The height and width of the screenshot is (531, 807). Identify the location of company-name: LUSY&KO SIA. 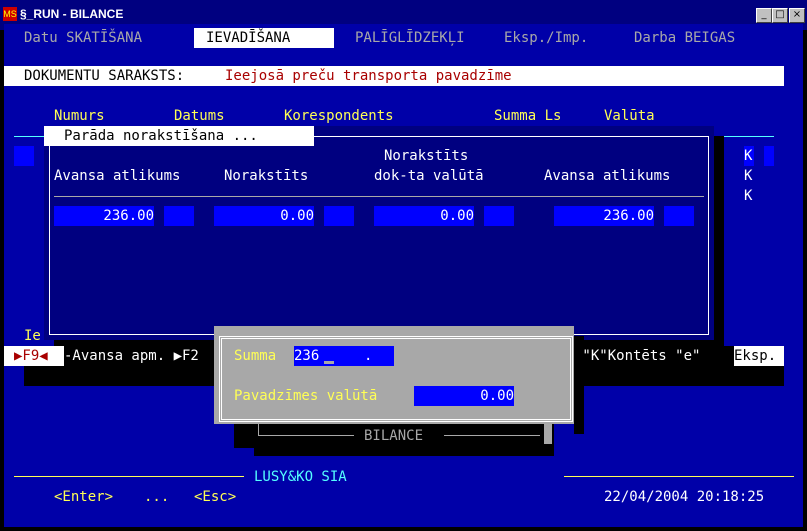
(300, 477).